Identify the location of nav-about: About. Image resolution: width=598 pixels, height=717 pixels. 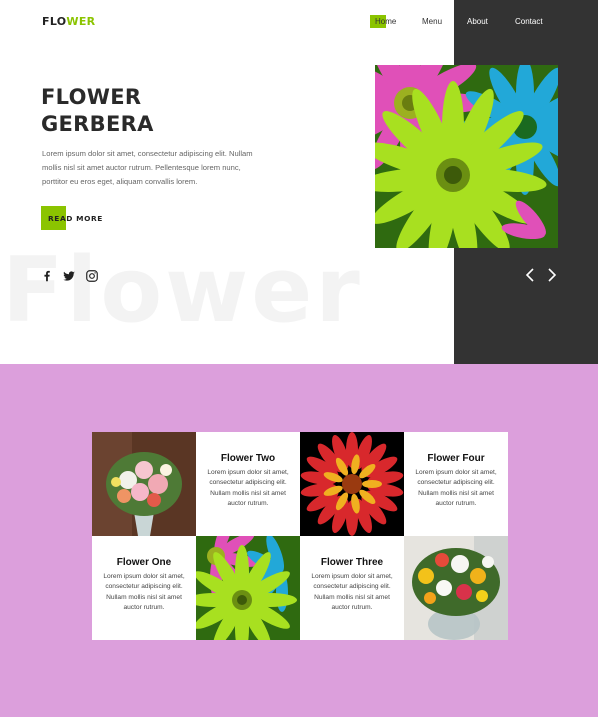
(477, 21).